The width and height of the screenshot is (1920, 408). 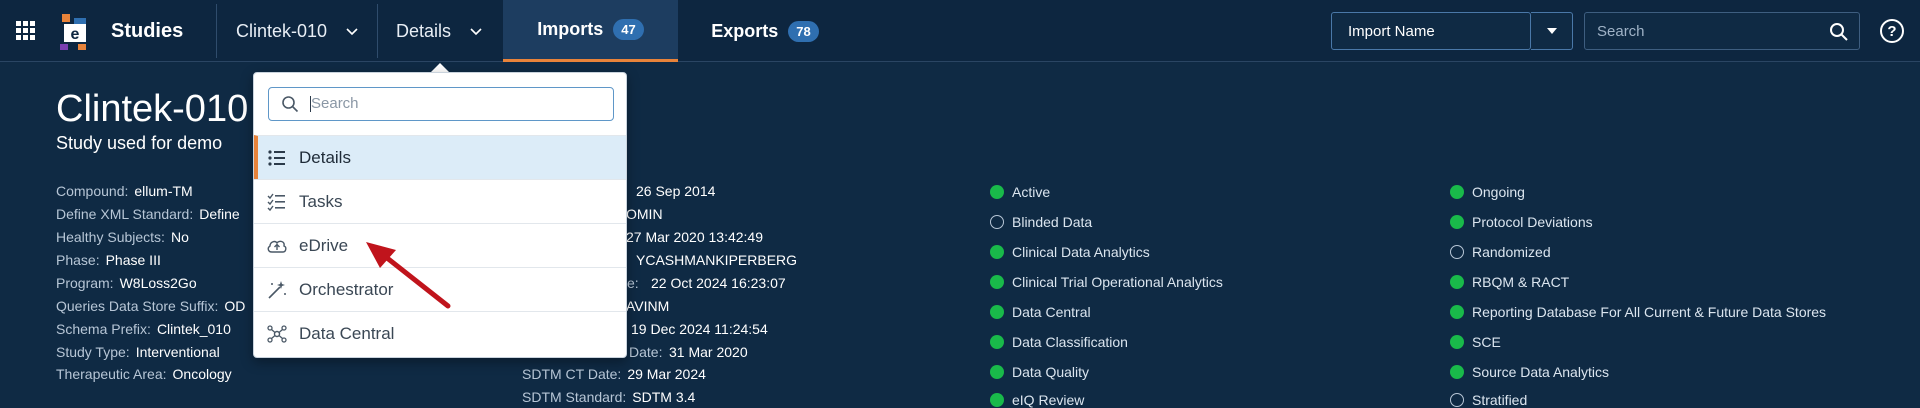 I want to click on divider, so click(x=377, y=31).